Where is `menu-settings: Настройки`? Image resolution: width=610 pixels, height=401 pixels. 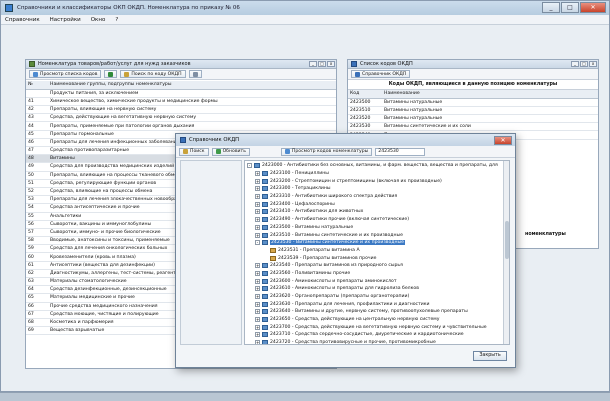
menu-settings: Настройки is located at coordinates (65, 20).